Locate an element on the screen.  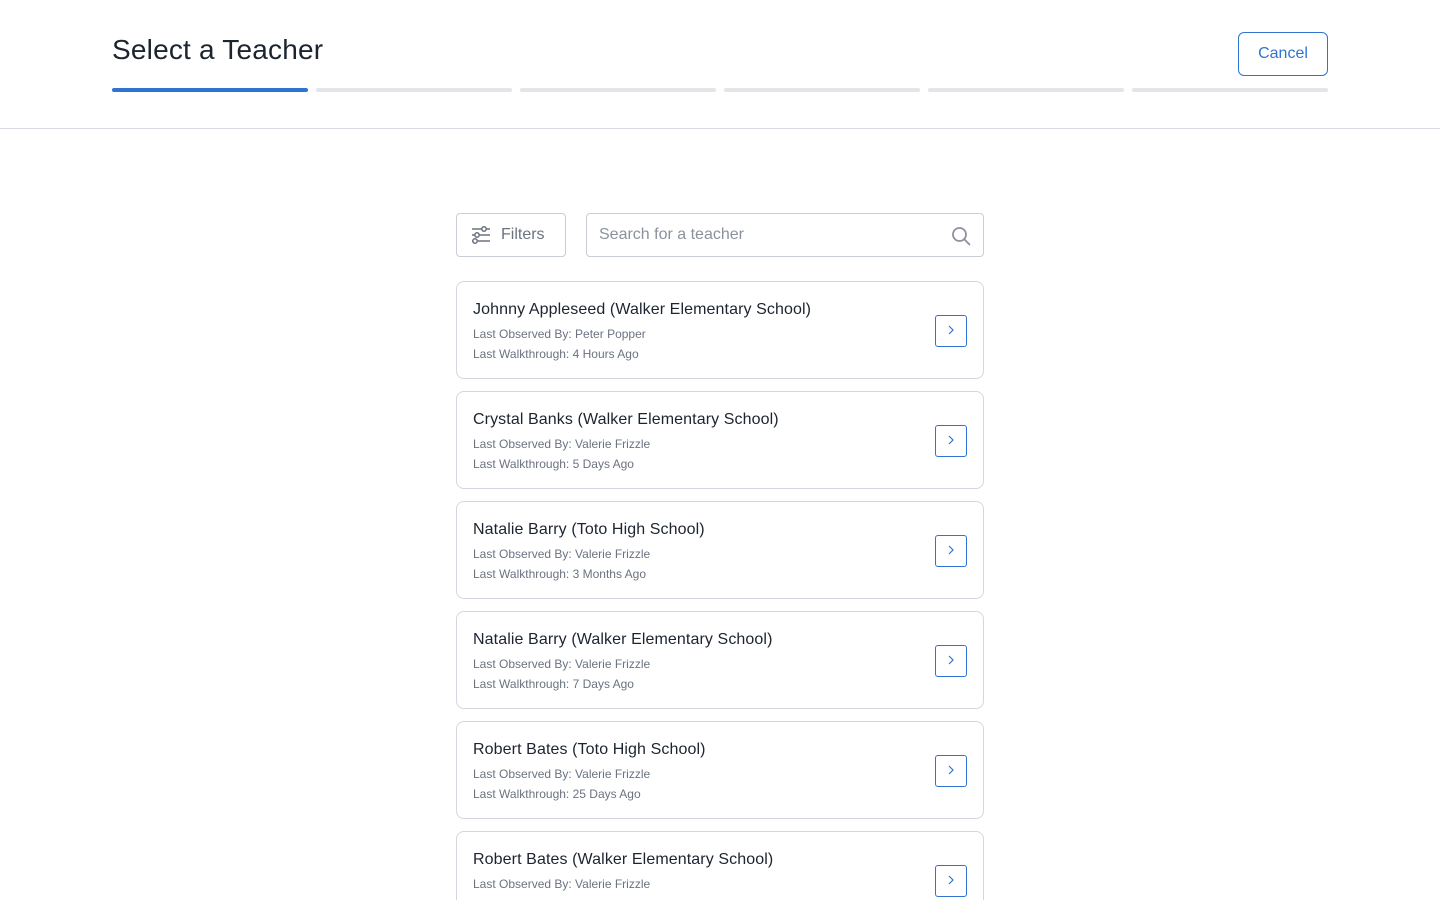
last-observed-by: Last Observed By: Peter Popper is located at coordinates (559, 334).